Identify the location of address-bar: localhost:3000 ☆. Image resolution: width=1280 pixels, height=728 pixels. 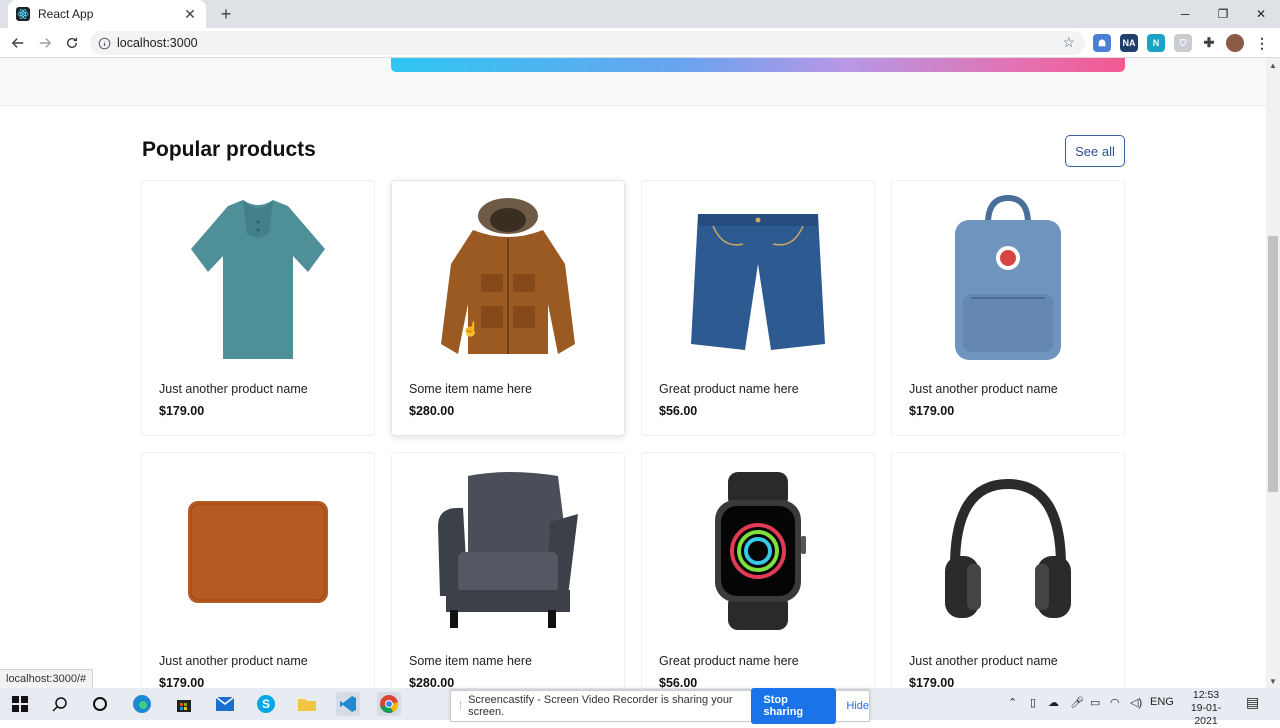
(587, 43).